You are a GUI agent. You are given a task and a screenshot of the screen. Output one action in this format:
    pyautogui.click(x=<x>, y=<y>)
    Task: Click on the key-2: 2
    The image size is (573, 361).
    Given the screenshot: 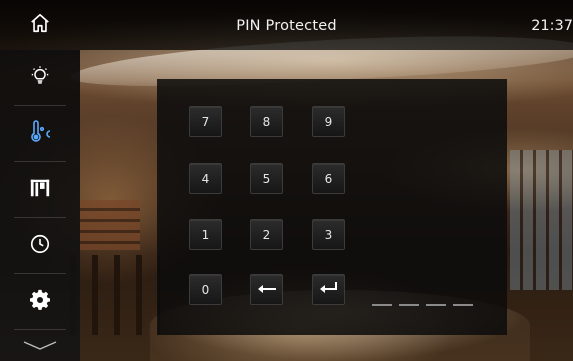 What is the action you would take?
    pyautogui.click(x=266, y=234)
    